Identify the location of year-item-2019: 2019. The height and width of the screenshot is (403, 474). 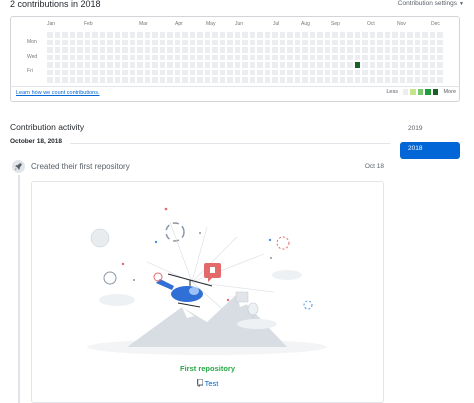
(430, 130).